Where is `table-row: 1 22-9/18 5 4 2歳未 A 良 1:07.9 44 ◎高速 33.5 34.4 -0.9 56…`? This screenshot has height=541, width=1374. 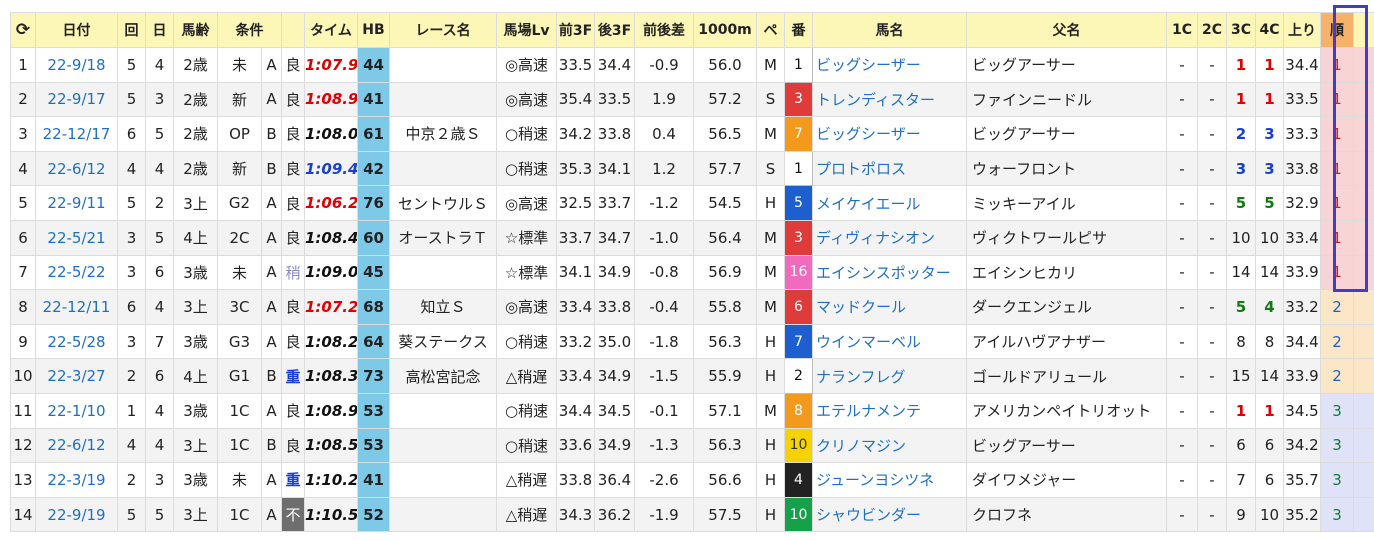
table-row: 1 22-9/18 5 4 2歳未 A 良 1:07.9 44 ◎高速 33.5 34.4 -0.9 56… is located at coordinates (692, 65).